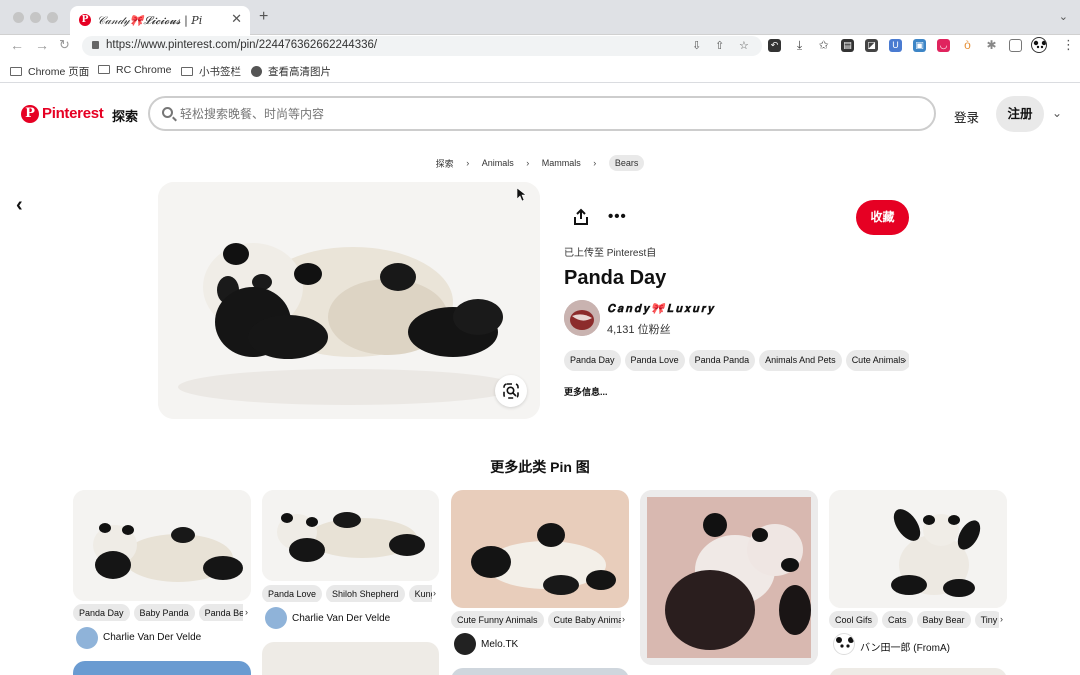 The width and height of the screenshot is (1080, 675). Describe the element at coordinates (882, 217) in the screenshot. I see `save-button: 收藏` at that location.